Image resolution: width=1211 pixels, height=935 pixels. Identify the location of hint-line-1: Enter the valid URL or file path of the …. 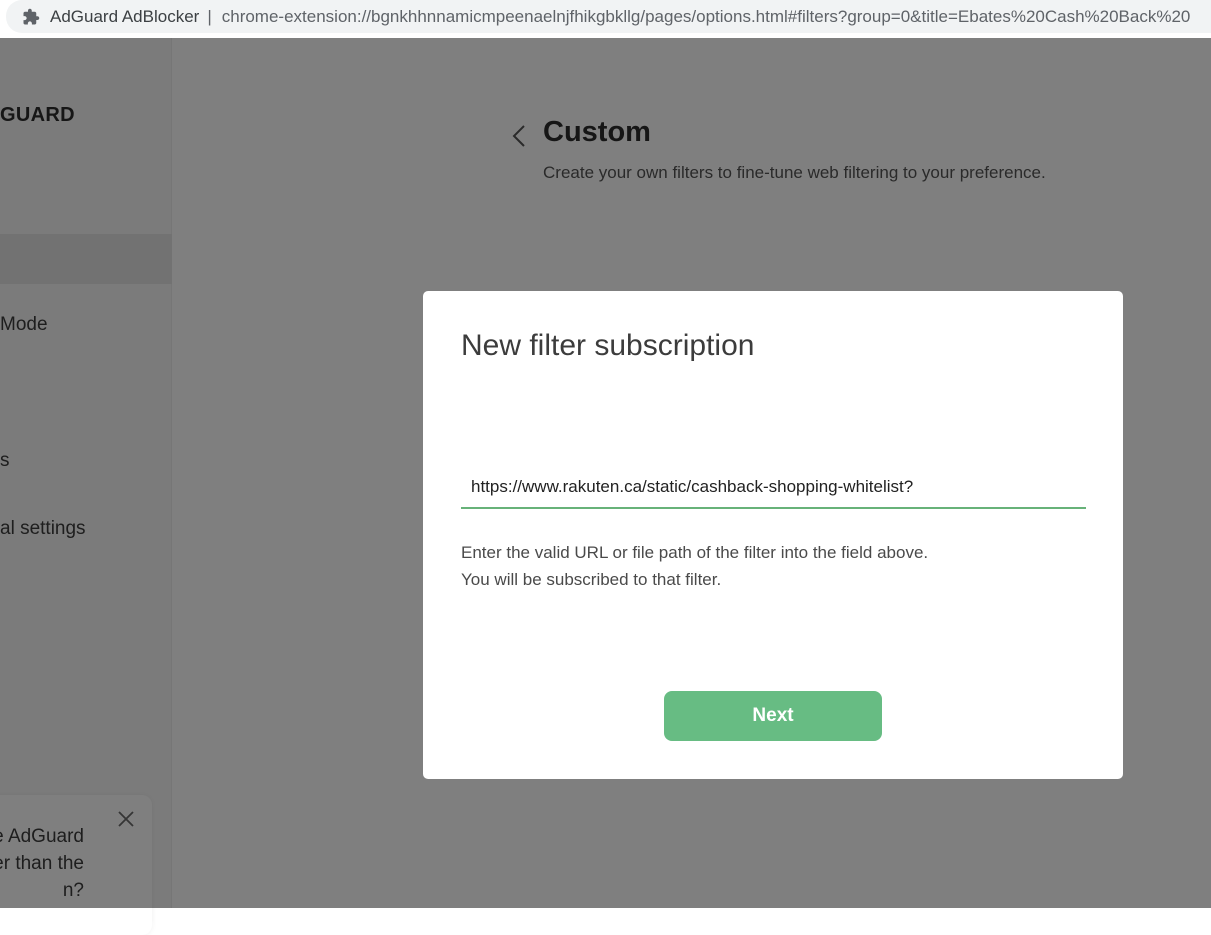
(695, 552).